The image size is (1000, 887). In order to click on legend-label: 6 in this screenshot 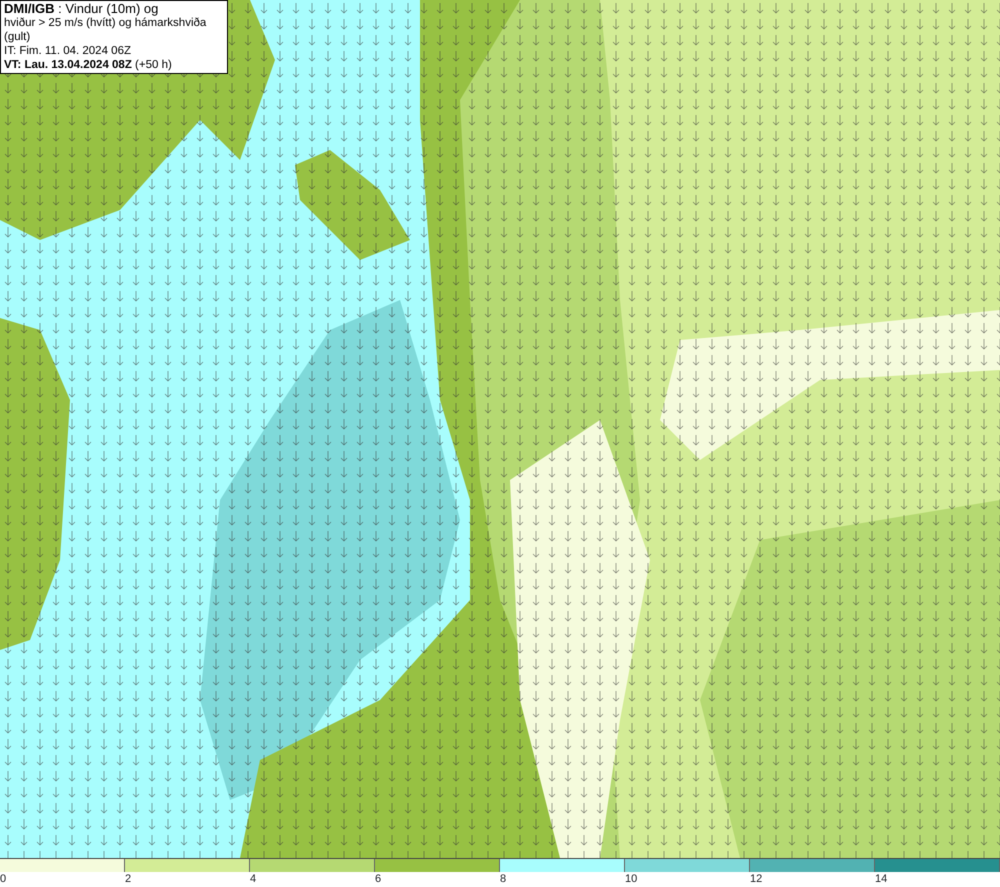, I will do `click(378, 879)`.